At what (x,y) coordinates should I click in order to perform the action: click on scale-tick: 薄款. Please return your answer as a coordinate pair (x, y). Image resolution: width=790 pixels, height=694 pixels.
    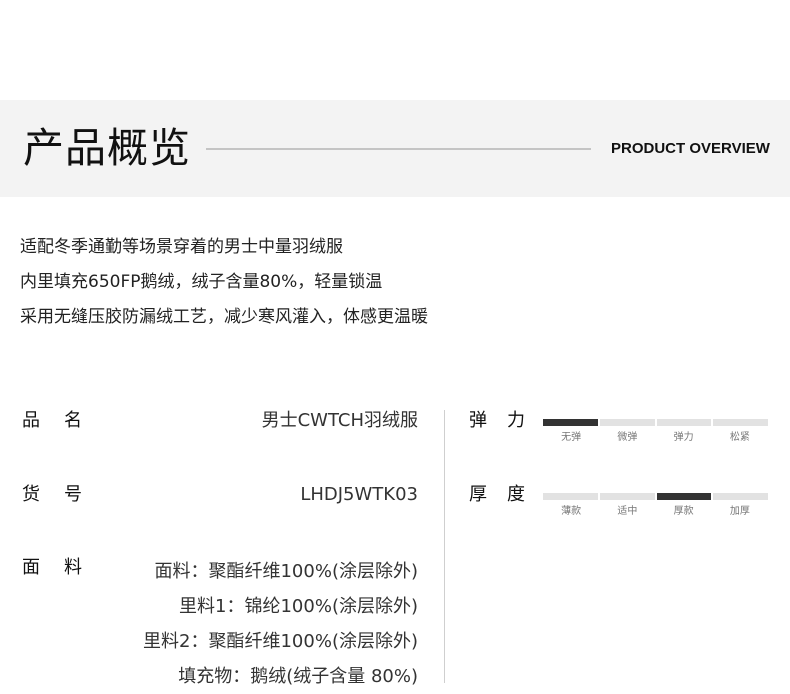
    Looking at the image, I should click on (571, 511).